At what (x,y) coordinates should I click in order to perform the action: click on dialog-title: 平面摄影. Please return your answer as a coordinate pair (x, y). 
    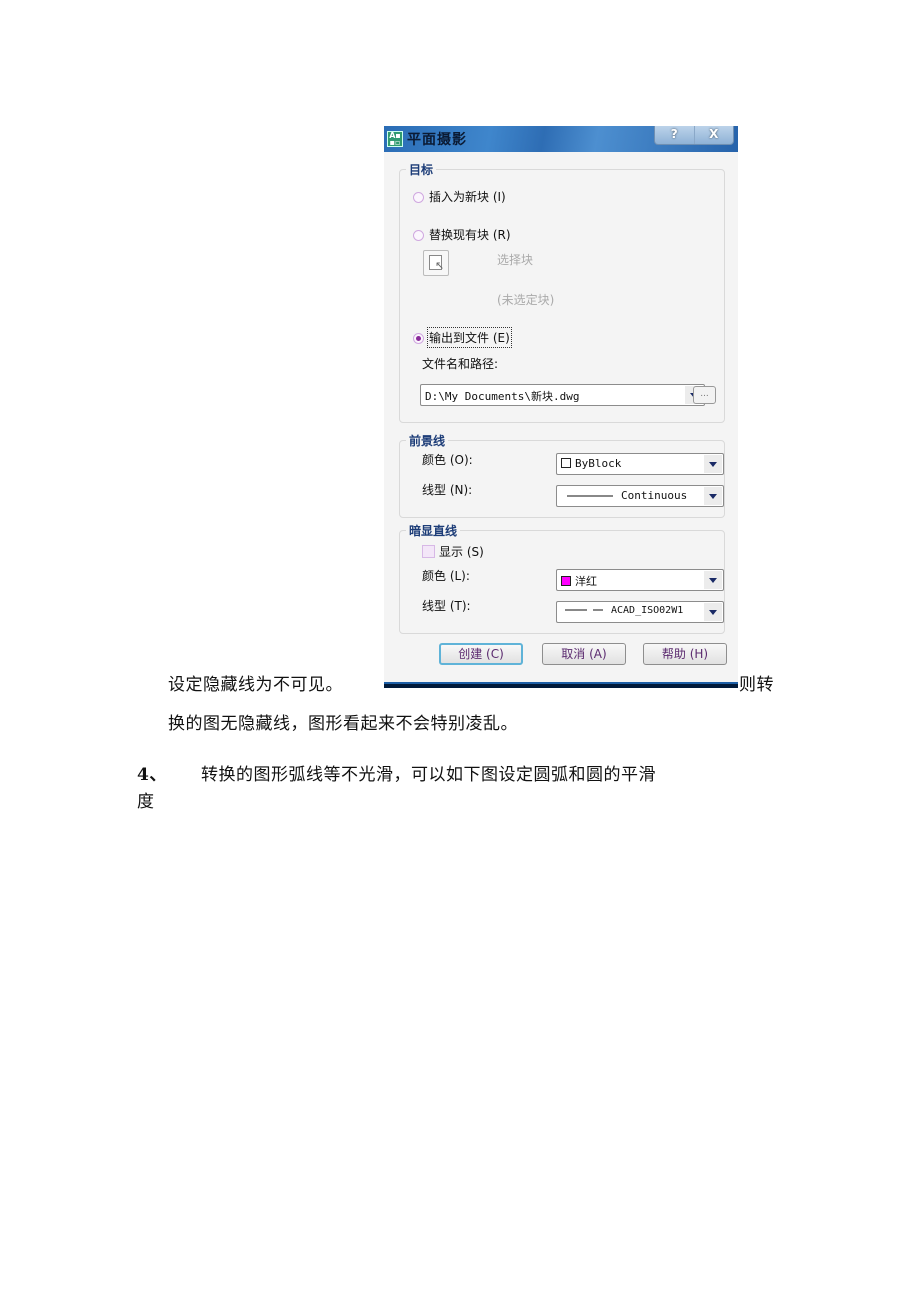
    Looking at the image, I should click on (437, 140).